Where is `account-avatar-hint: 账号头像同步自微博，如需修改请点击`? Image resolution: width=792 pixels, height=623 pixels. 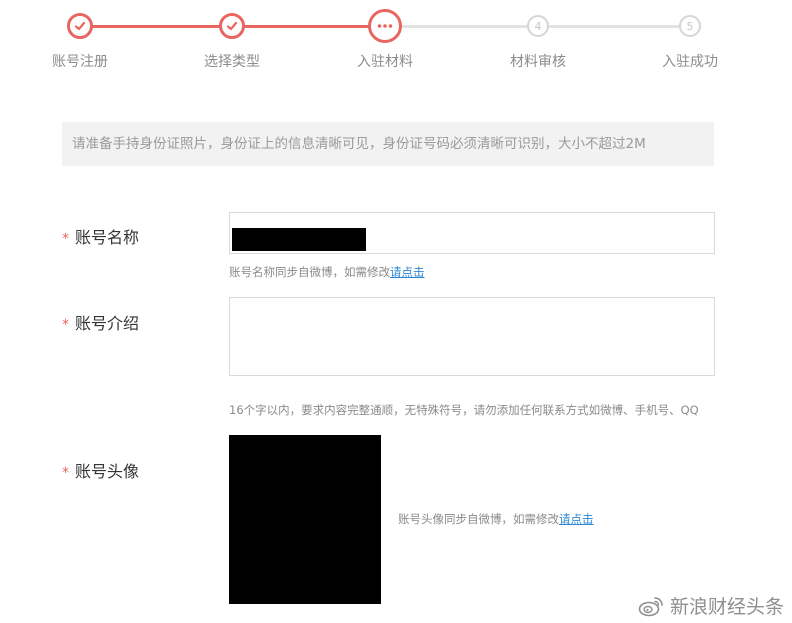
account-avatar-hint: 账号头像同步自微博，如需修改请点击 is located at coordinates (496, 519).